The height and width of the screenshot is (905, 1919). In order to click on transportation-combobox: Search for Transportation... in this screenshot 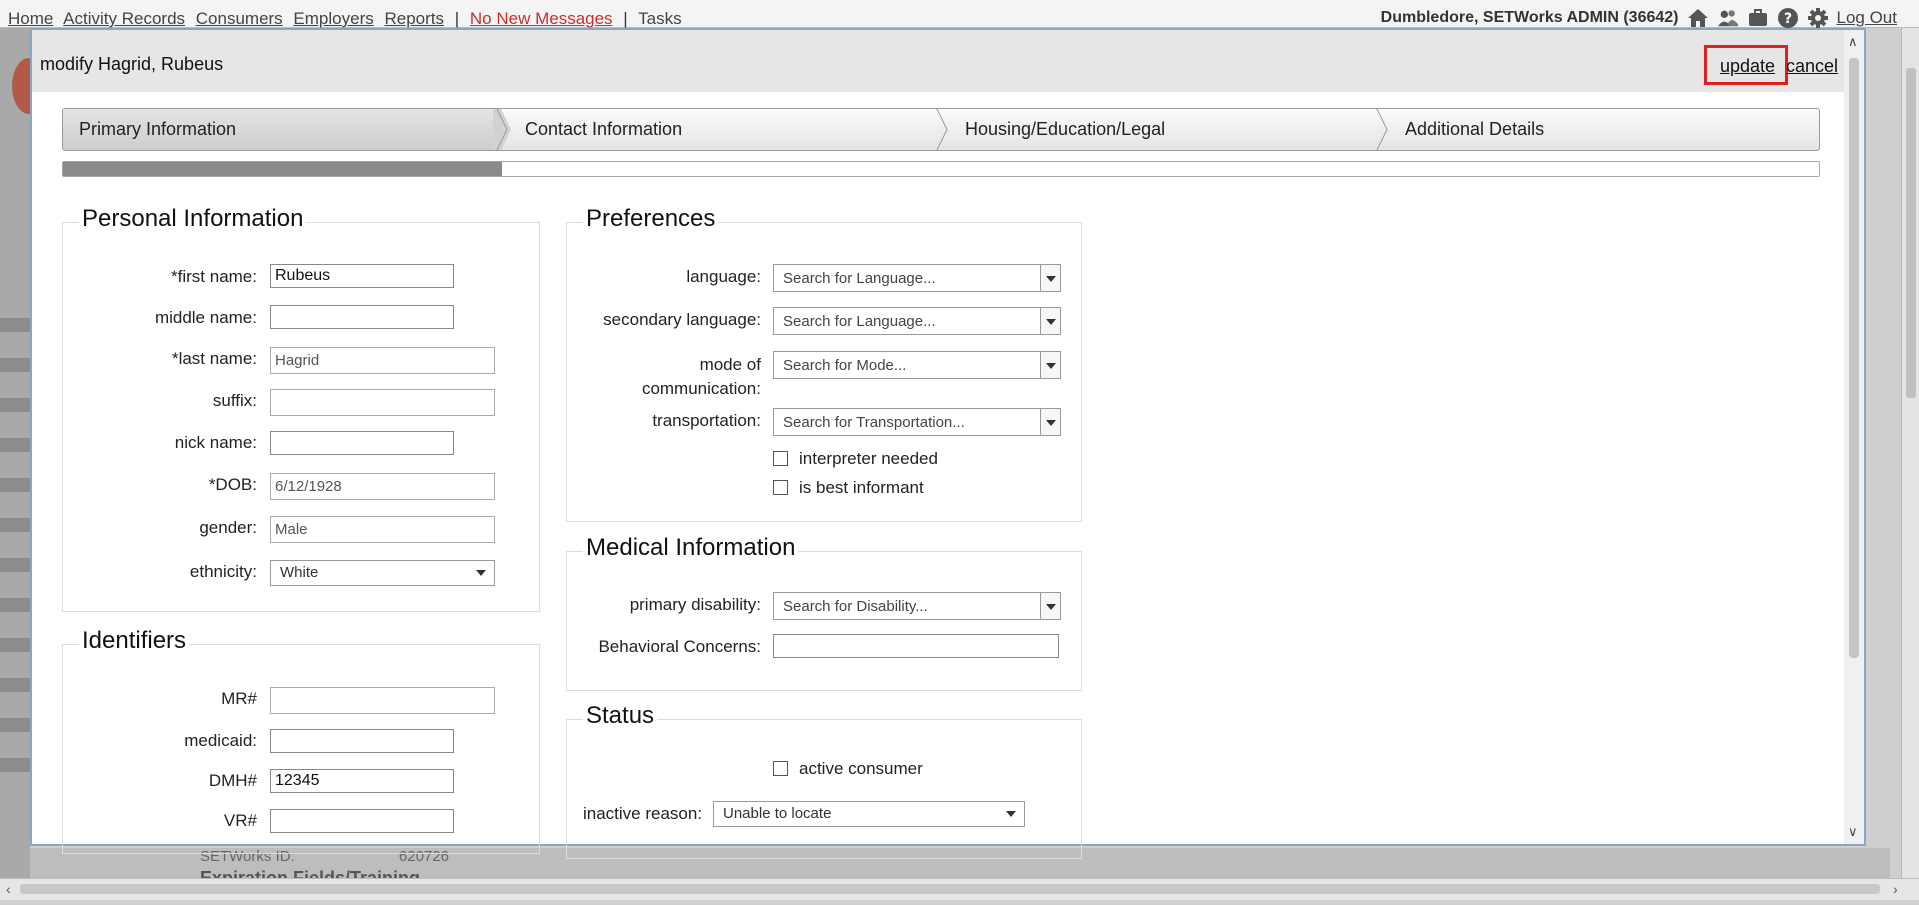, I will do `click(917, 422)`.